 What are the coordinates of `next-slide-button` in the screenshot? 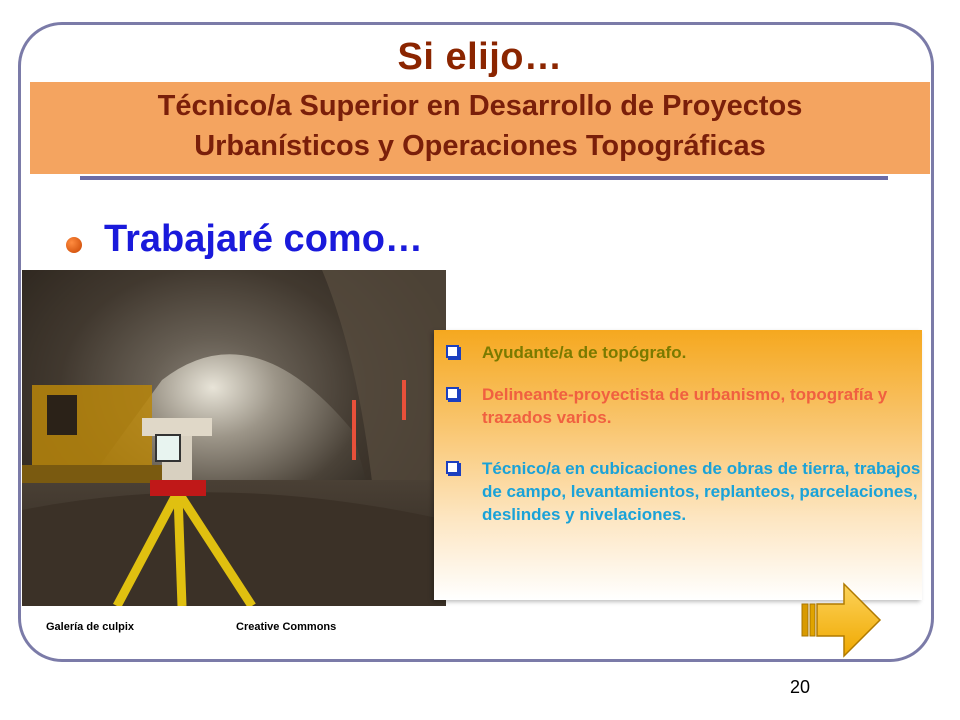 It's located at (841, 621).